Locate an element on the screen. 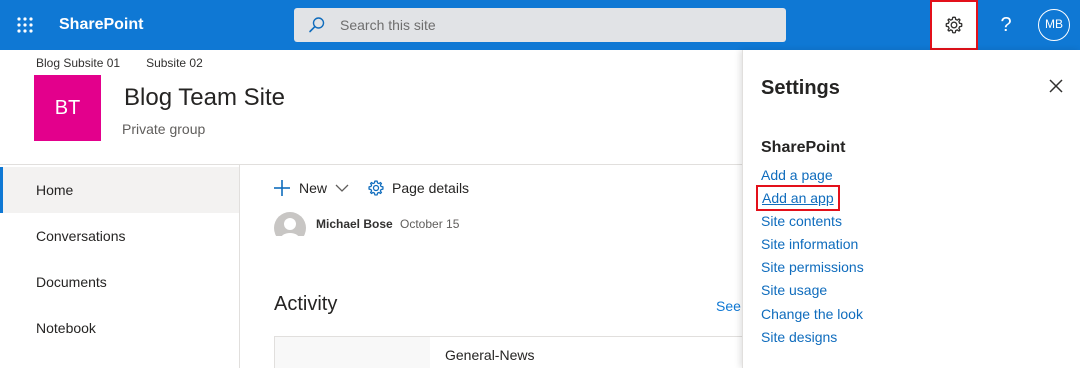  close-icon is located at coordinates (1056, 86).